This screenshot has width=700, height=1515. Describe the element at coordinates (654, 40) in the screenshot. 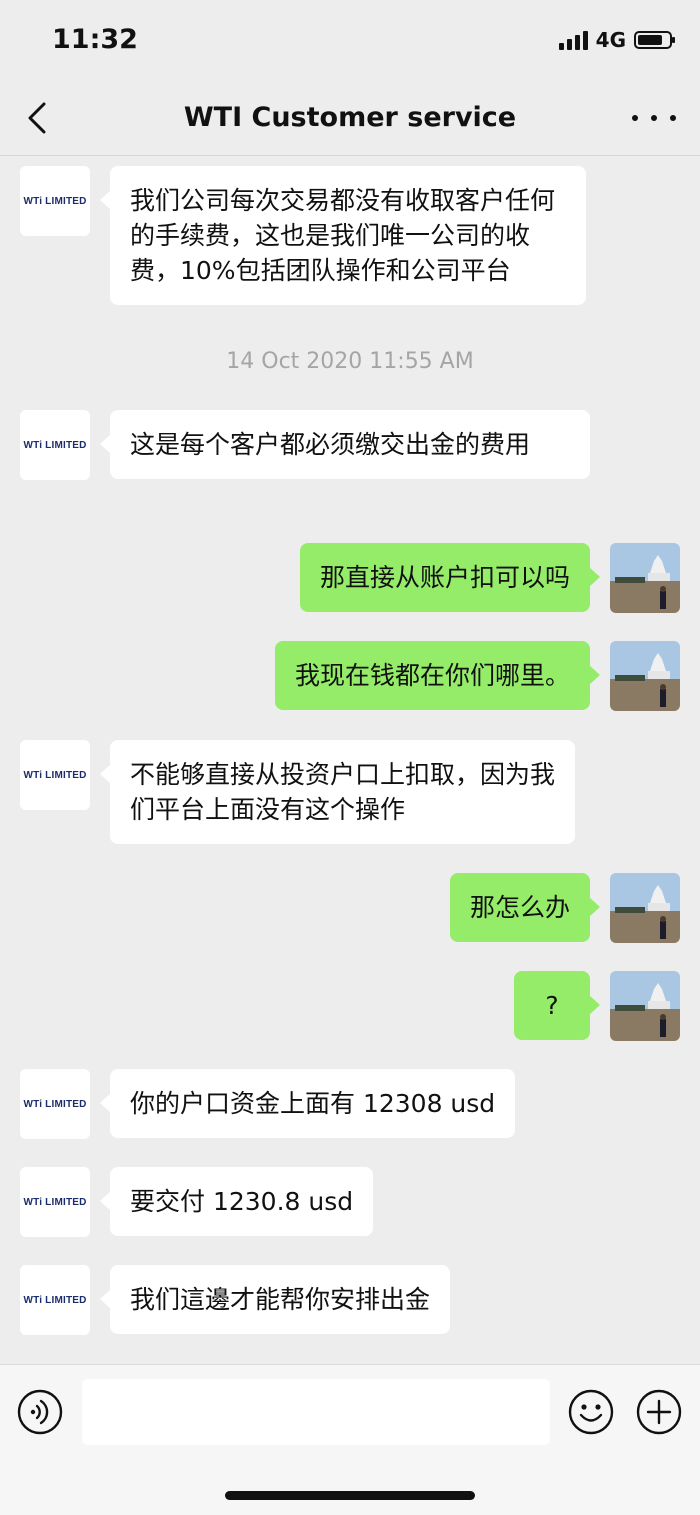

I see `battery-icon` at that location.